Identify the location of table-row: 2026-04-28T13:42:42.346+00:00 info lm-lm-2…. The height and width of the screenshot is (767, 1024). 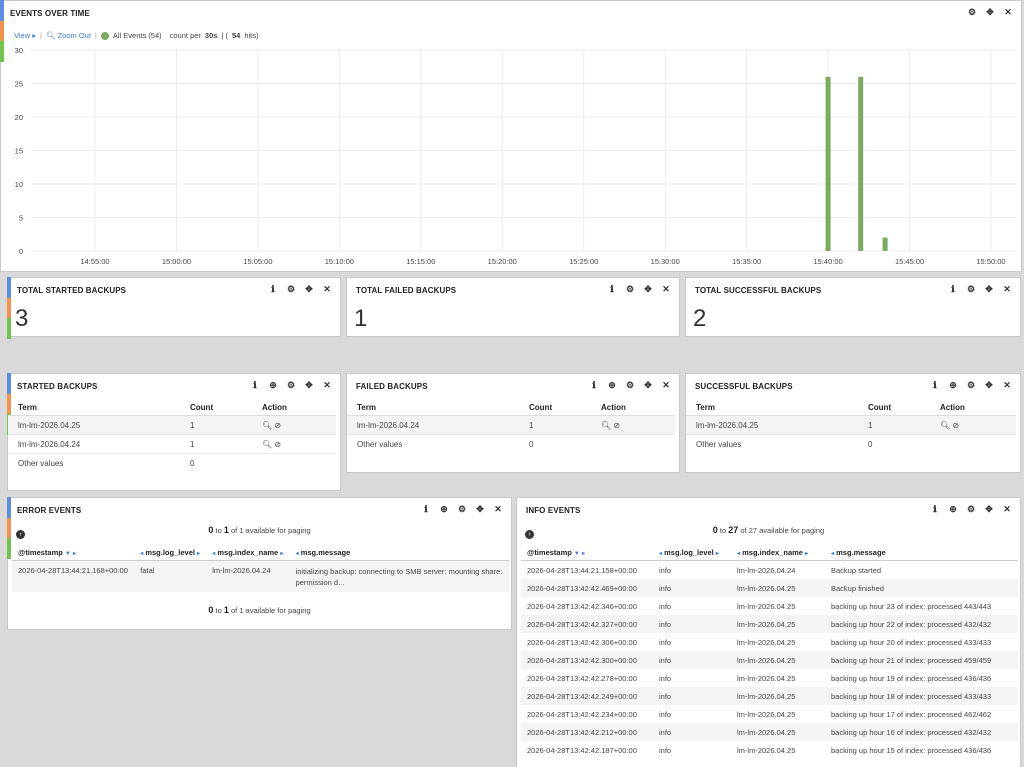
(769, 606).